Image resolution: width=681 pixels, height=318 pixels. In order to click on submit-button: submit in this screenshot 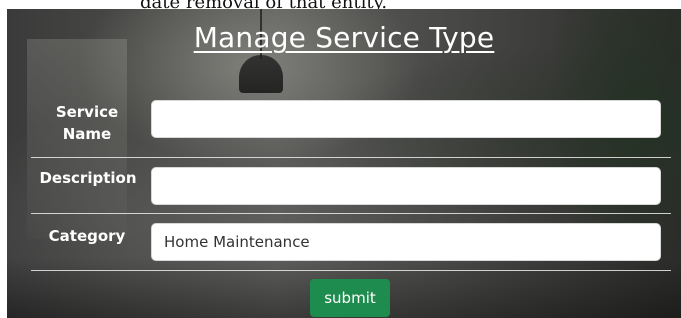, I will do `click(350, 298)`.